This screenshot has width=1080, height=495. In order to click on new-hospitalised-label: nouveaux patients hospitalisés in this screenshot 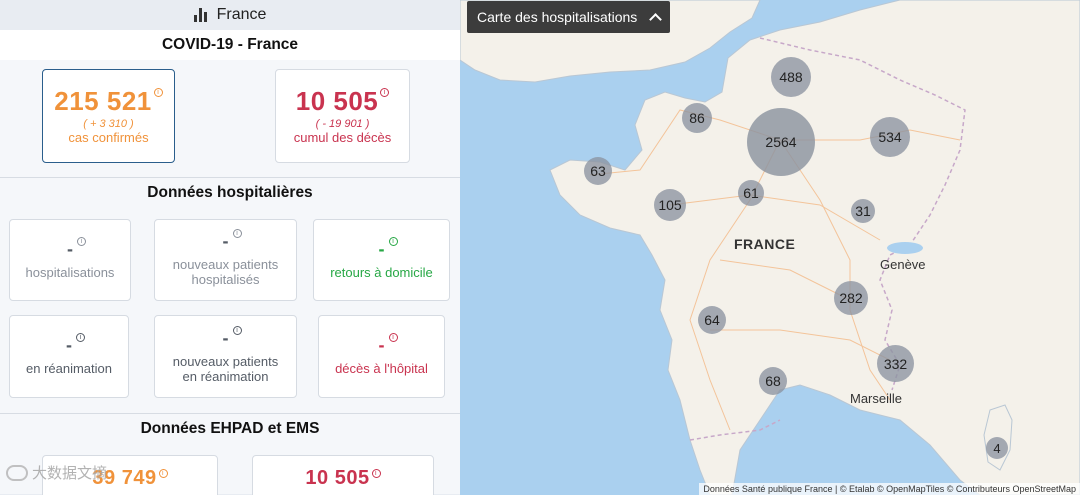, I will do `click(225, 272)`.